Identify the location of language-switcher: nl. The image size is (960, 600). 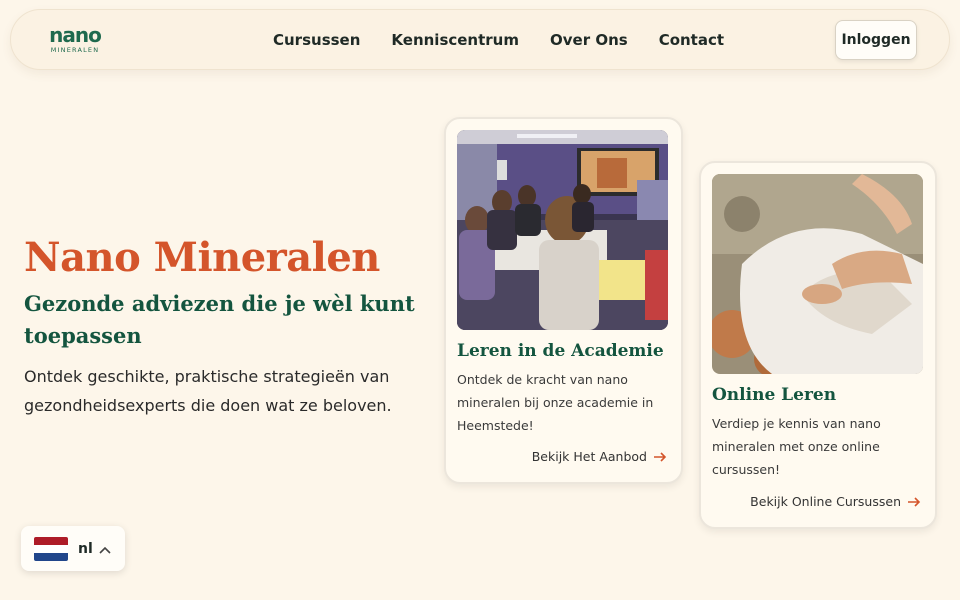
(73, 548).